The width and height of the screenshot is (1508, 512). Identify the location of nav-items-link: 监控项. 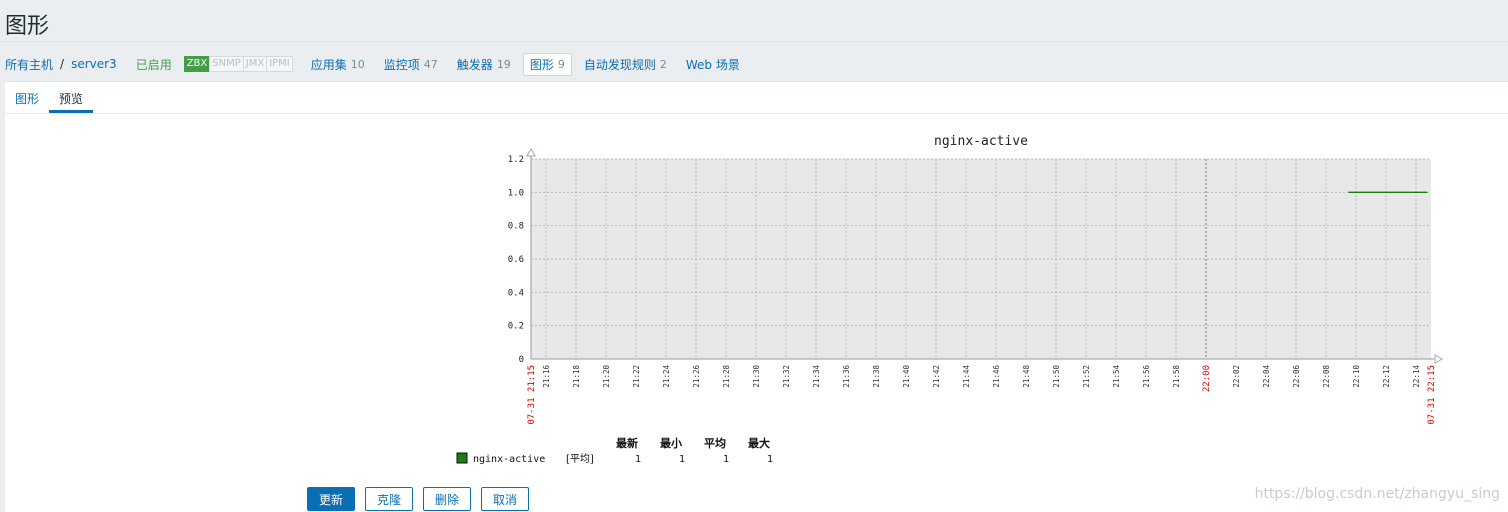
(402, 64).